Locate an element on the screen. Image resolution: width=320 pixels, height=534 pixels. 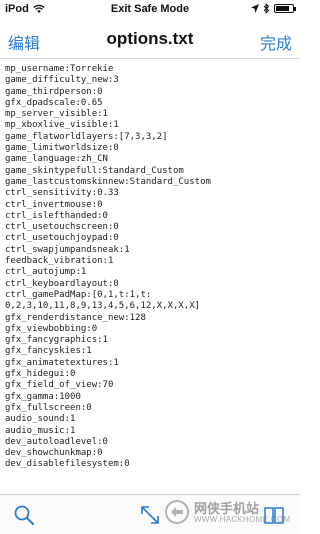
location-arrow-icon is located at coordinates (255, 8).